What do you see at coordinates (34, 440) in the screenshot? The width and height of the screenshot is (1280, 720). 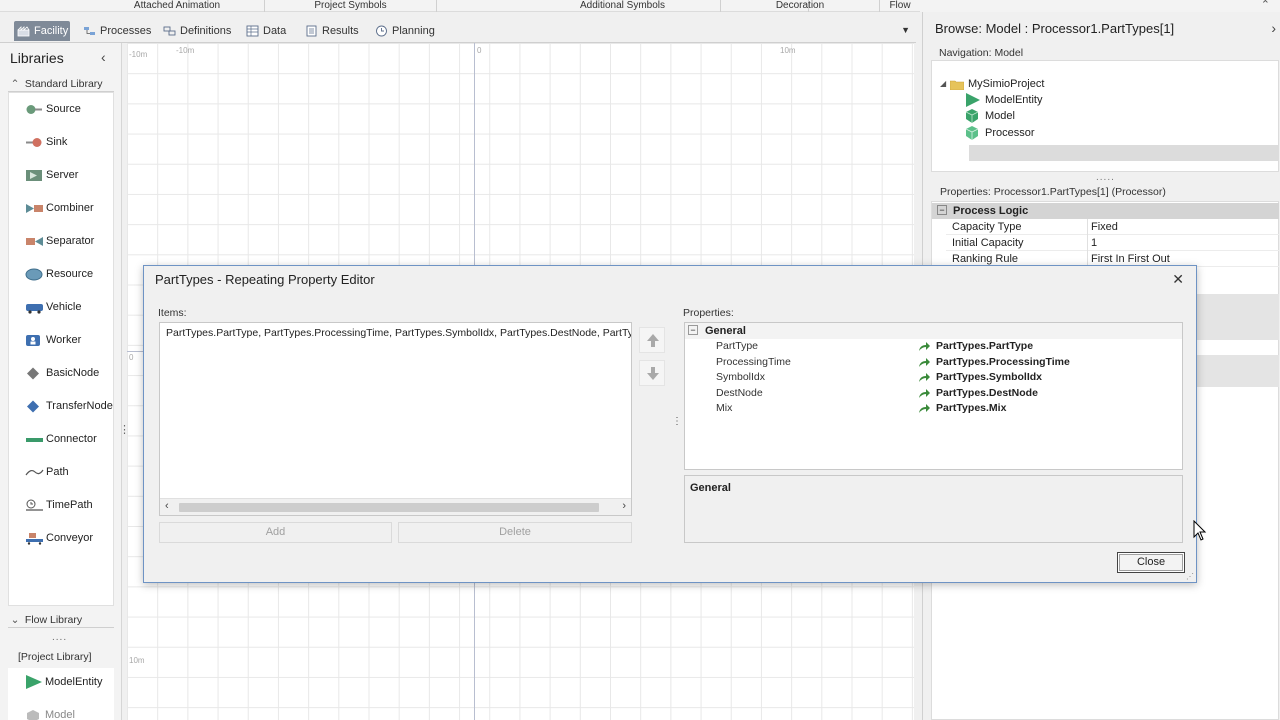 I see `connector-icon` at bounding box center [34, 440].